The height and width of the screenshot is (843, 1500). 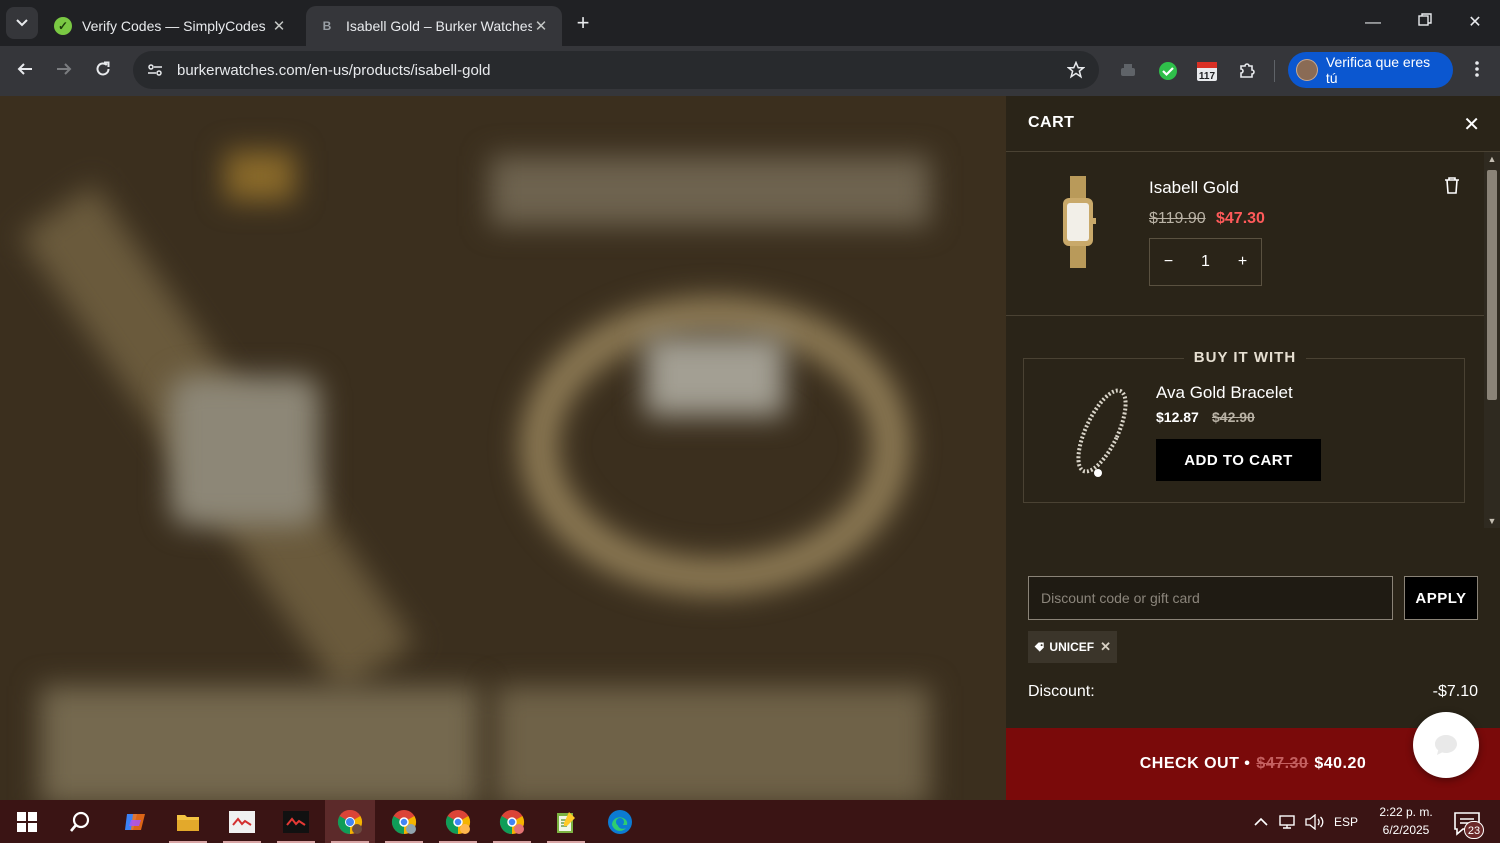 I want to click on file-explorer-icon, so click(x=188, y=821).